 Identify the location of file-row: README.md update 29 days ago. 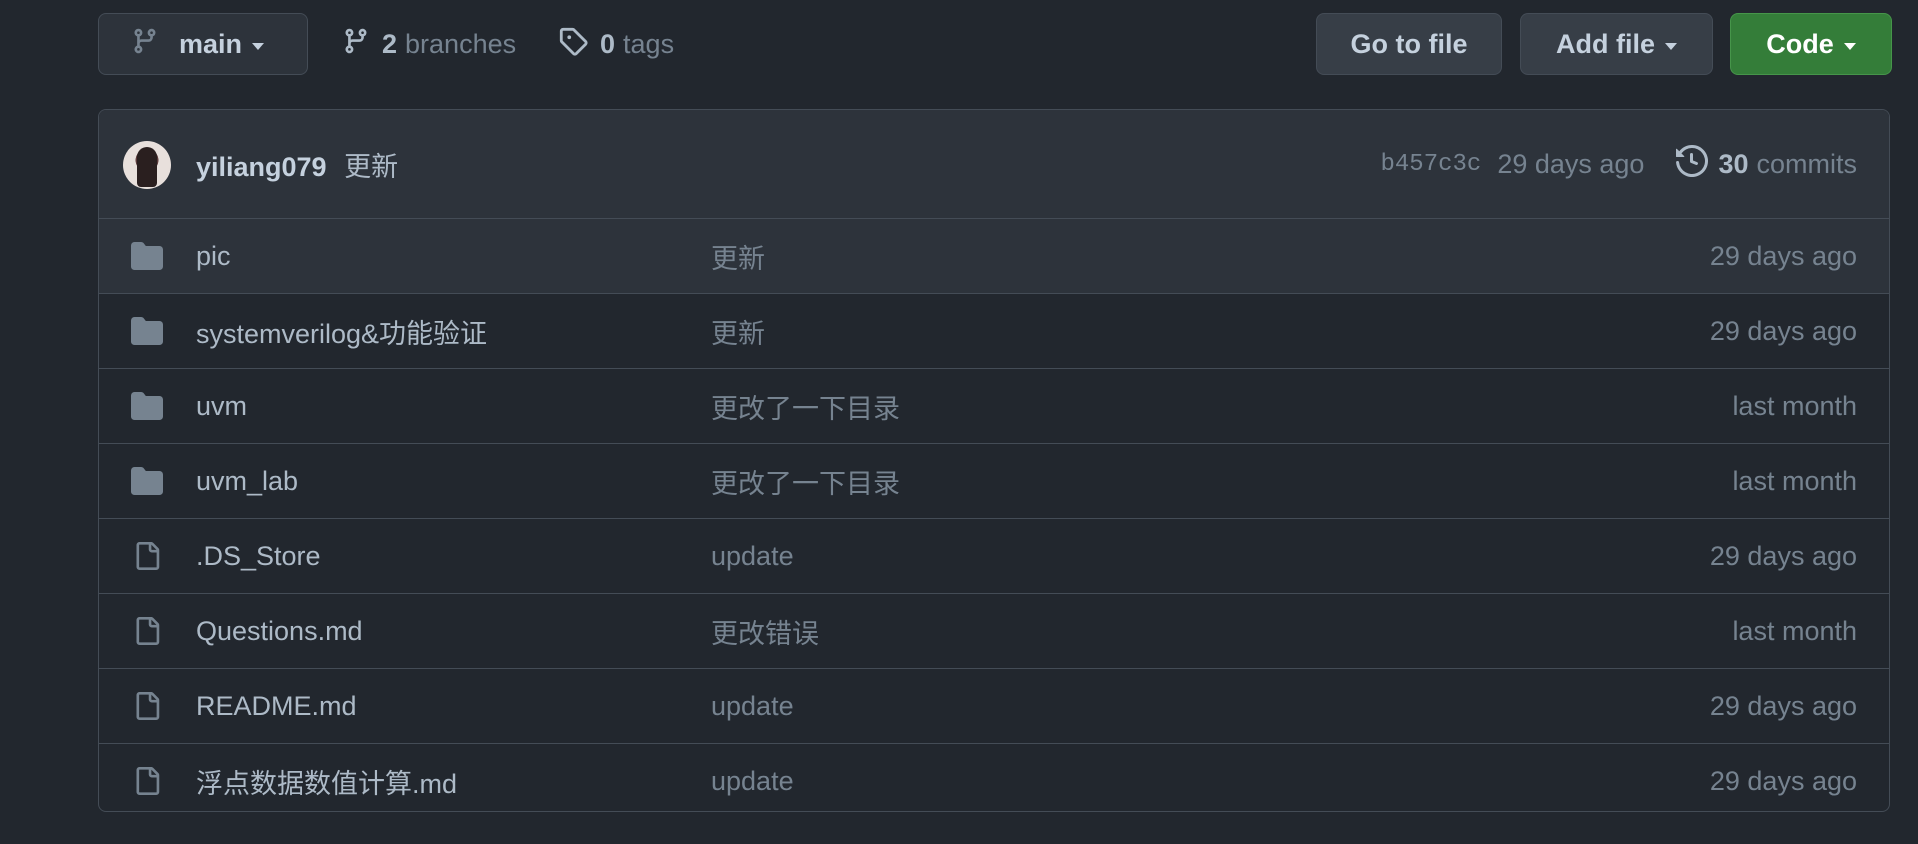
(994, 705).